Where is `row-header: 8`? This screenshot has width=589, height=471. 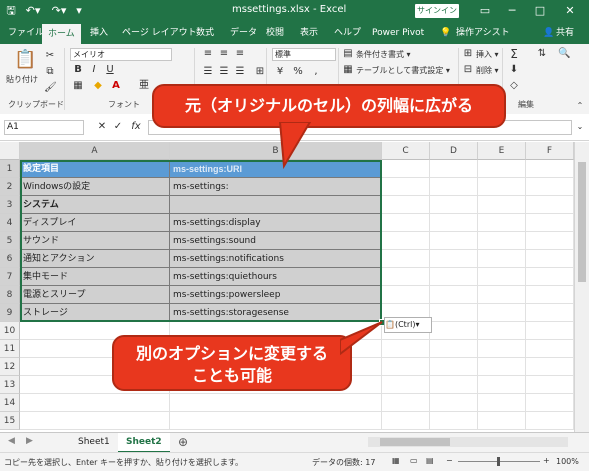
row-header: 8 is located at coordinates (10, 295).